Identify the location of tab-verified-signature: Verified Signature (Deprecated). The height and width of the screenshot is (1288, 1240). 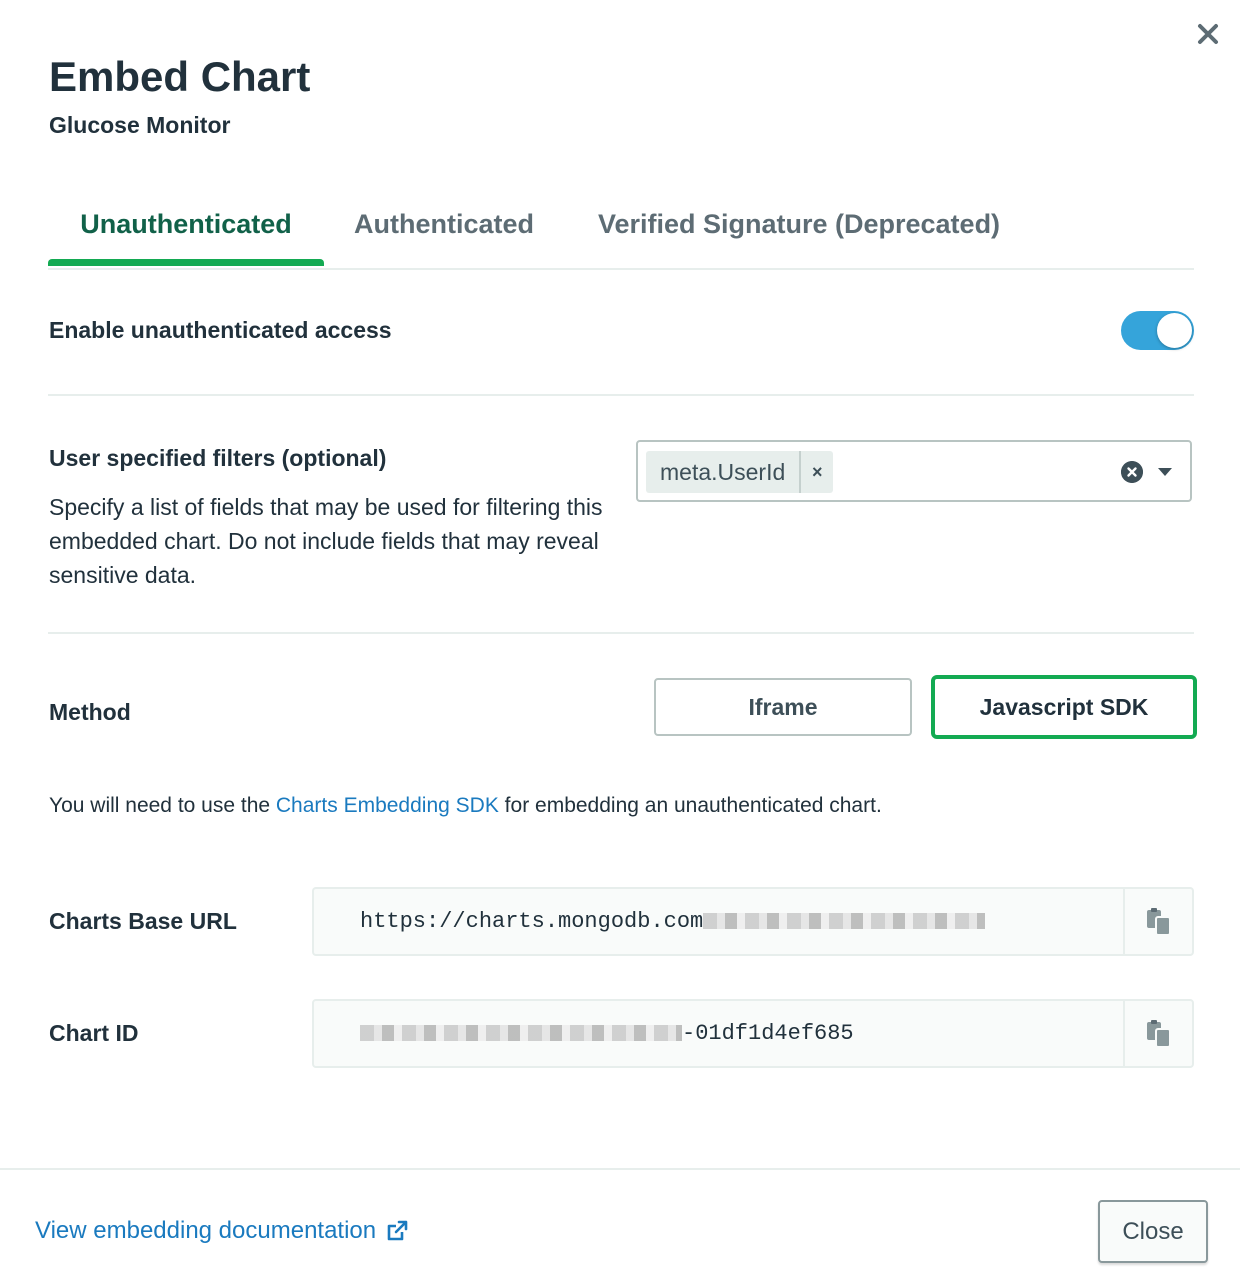
(799, 231).